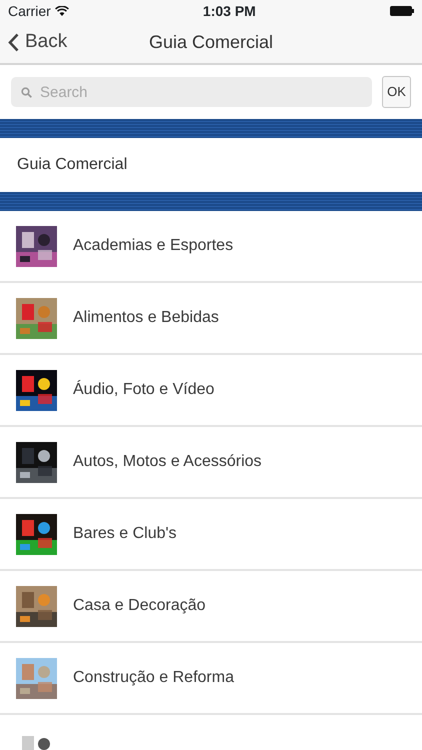 Image resolution: width=422 pixels, height=750 pixels. Describe the element at coordinates (211, 42) in the screenshot. I see `nav-title: Guia Comercial` at that location.